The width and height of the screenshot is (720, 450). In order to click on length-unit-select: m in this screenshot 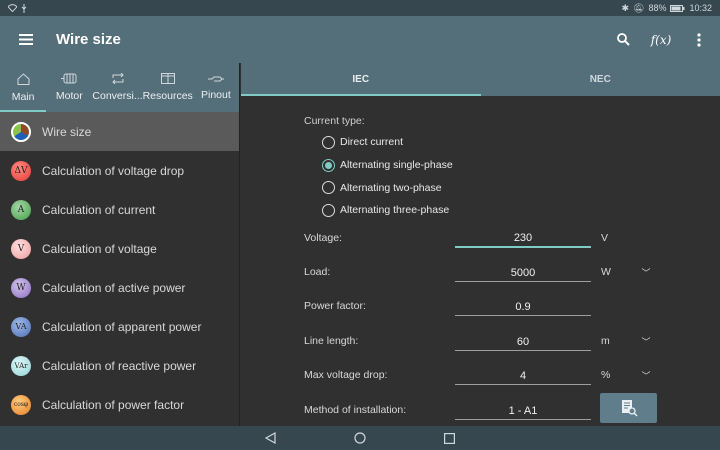, I will do `click(611, 341)`.